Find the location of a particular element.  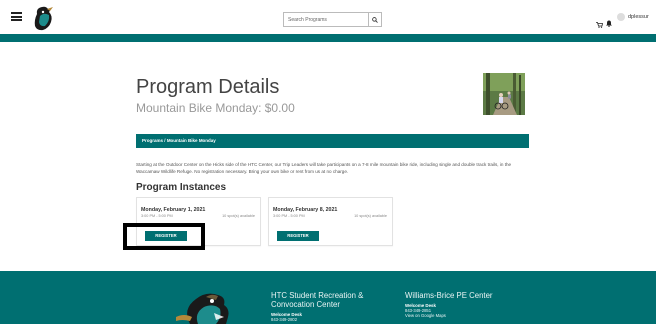

hamburger-menu-icon is located at coordinates (16, 16).